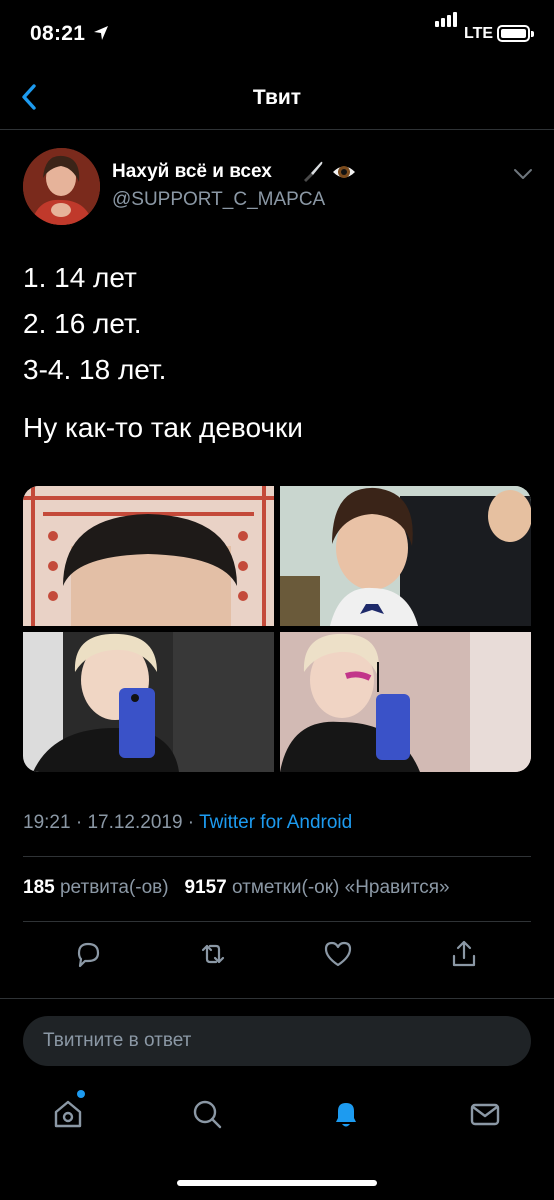 The width and height of the screenshot is (554, 1200). What do you see at coordinates (464, 954) in the screenshot?
I see `share-icon` at bounding box center [464, 954].